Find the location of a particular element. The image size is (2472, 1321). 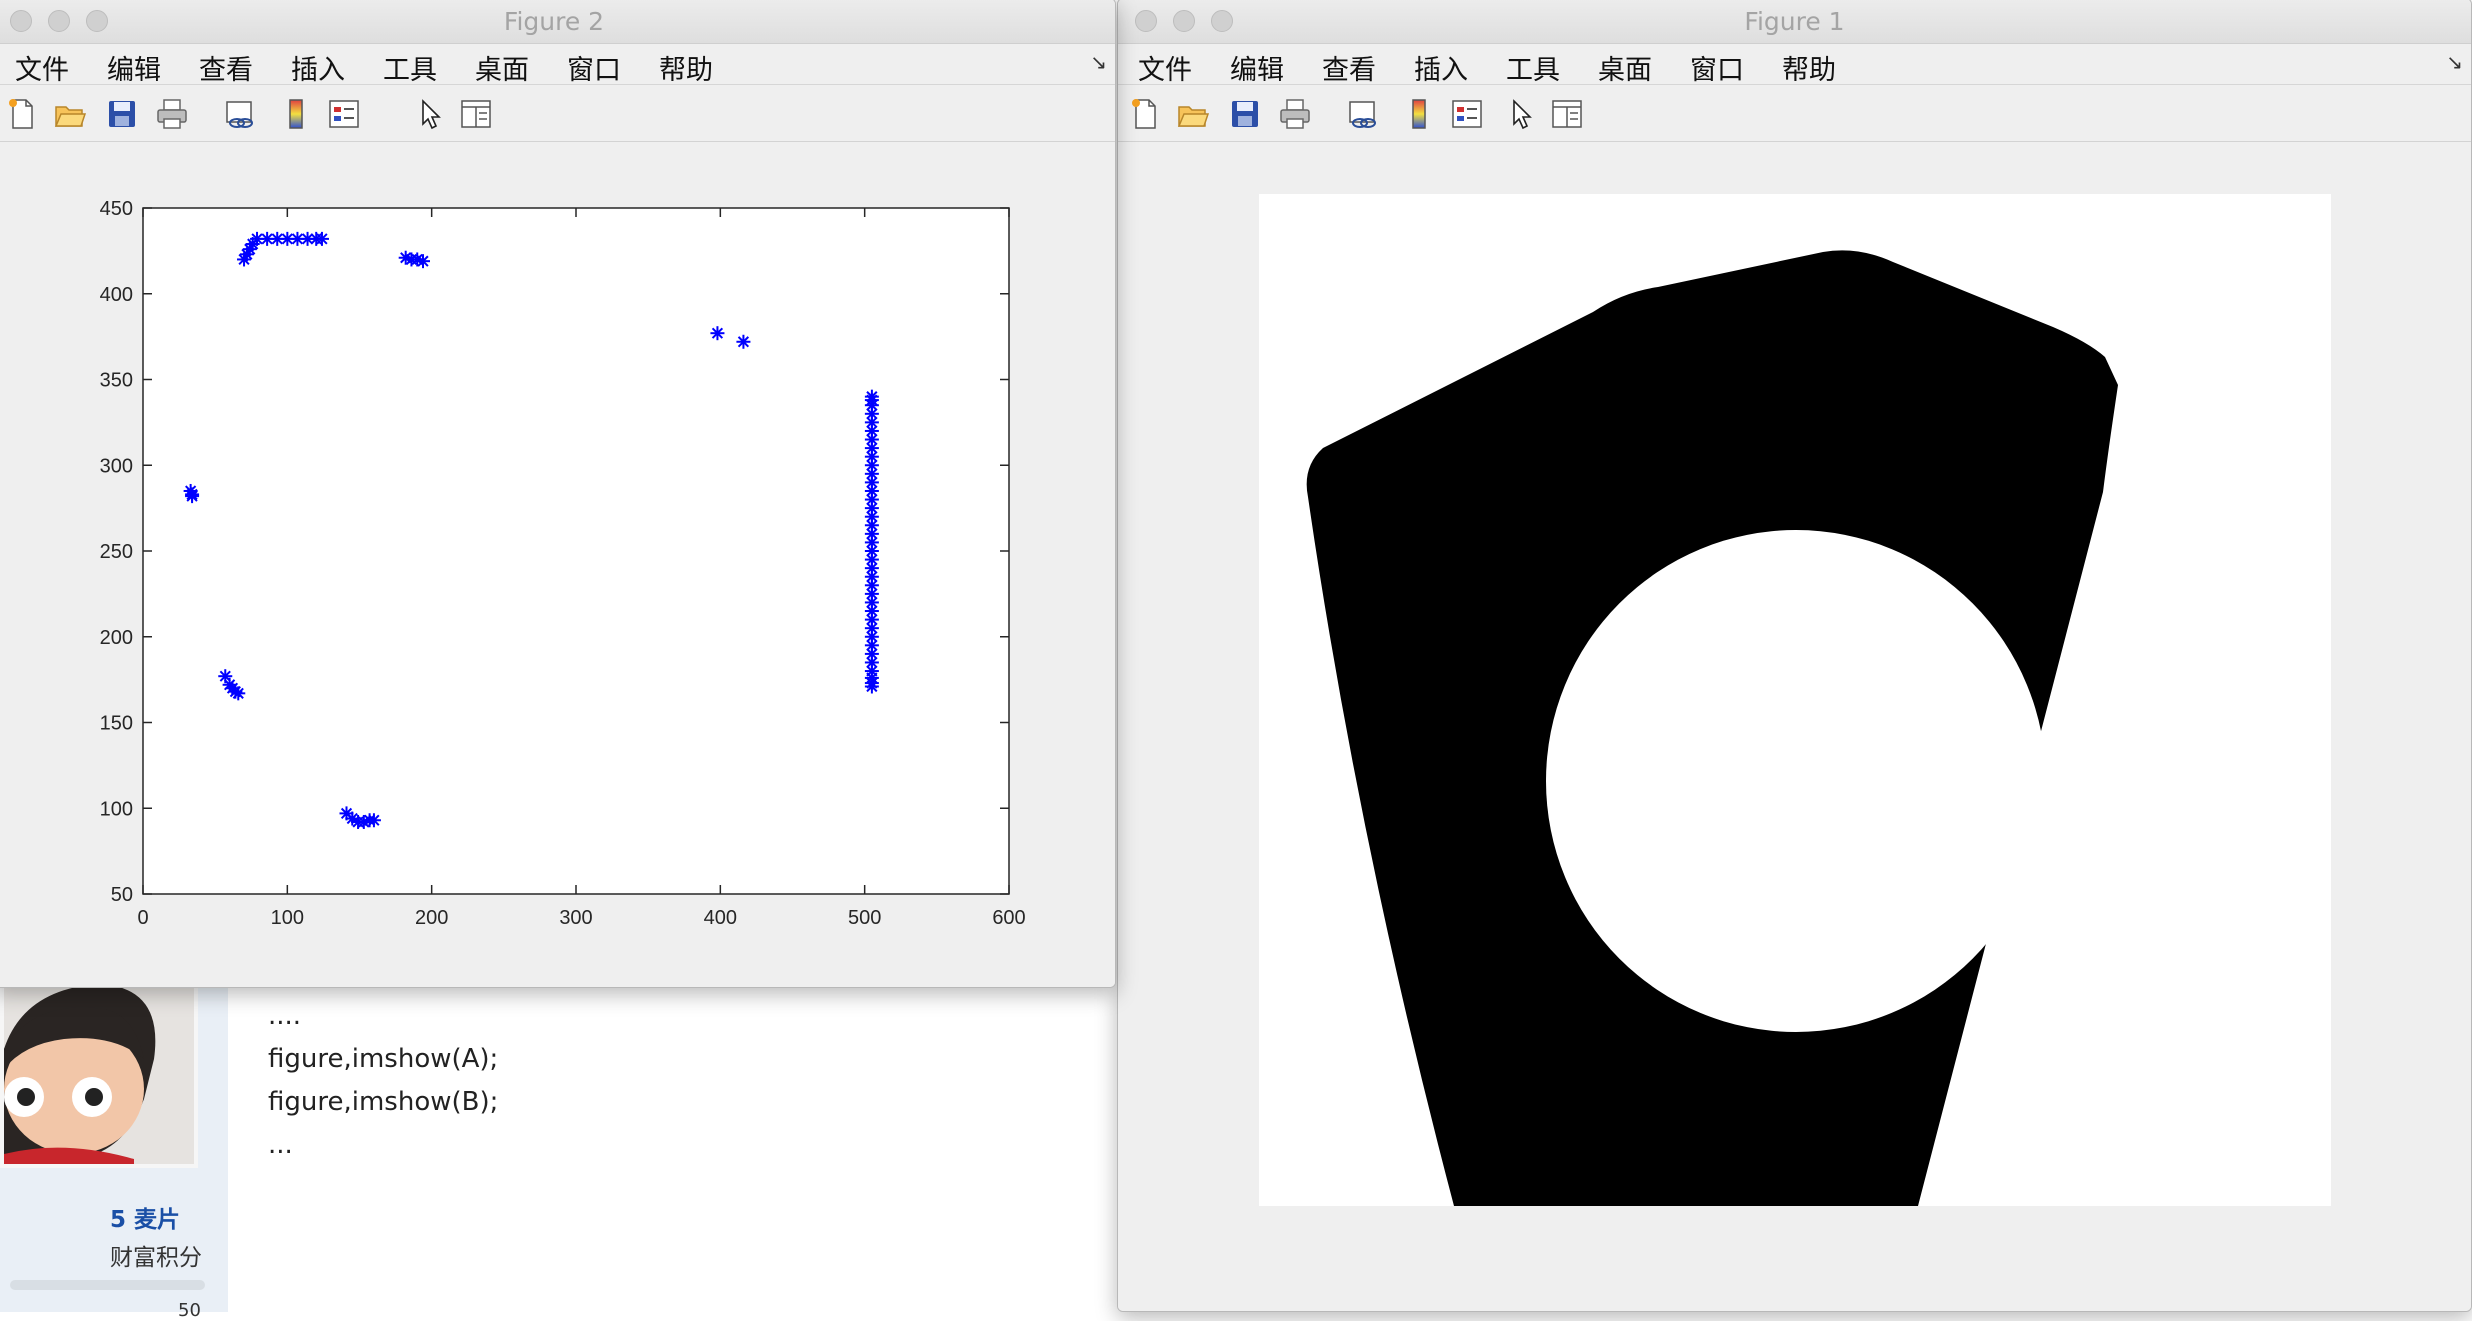

x-tick-label: 300 is located at coordinates (575, 918).